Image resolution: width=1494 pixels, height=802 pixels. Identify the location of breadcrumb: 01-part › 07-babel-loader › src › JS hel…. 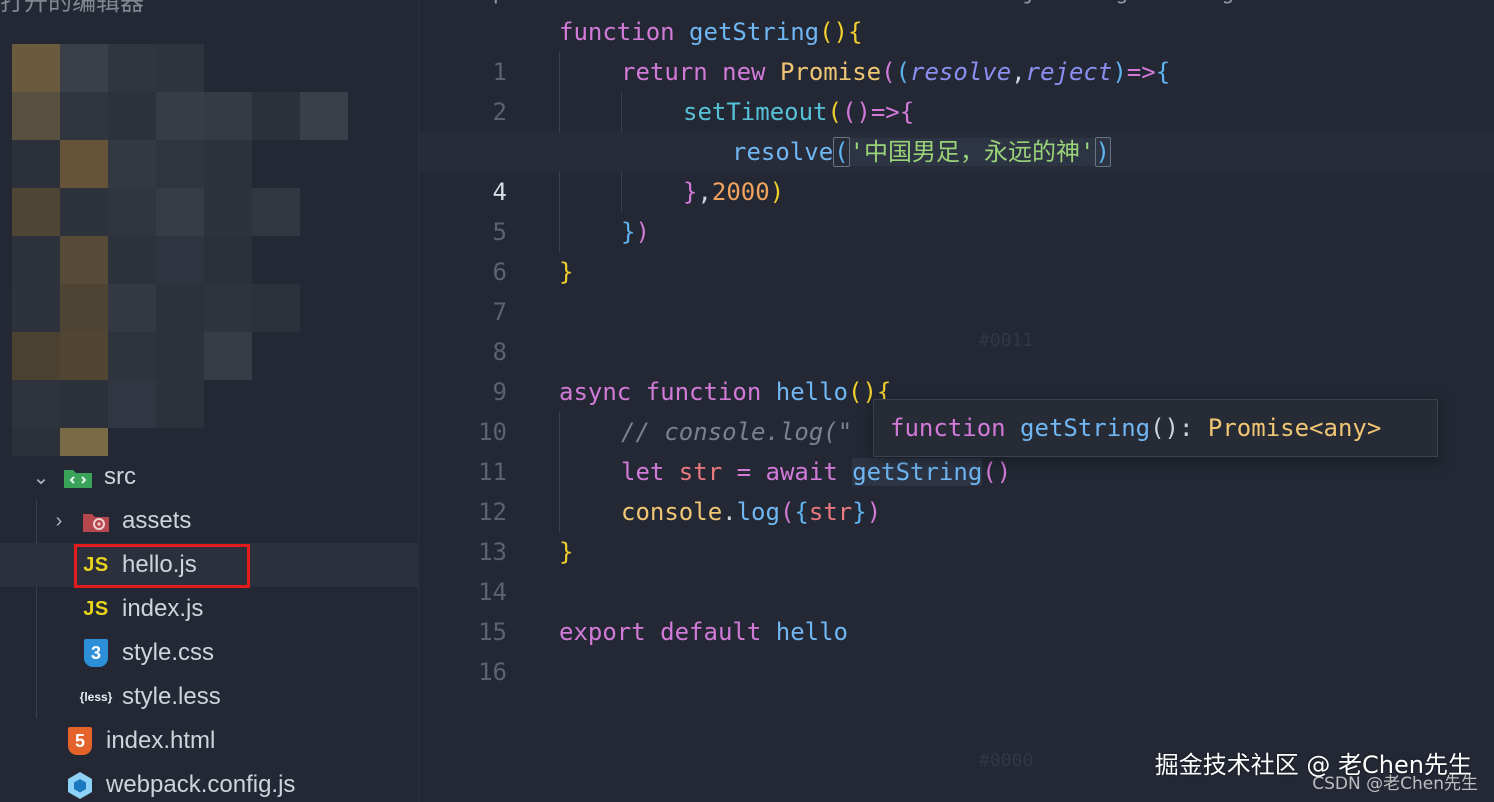
(973, 4).